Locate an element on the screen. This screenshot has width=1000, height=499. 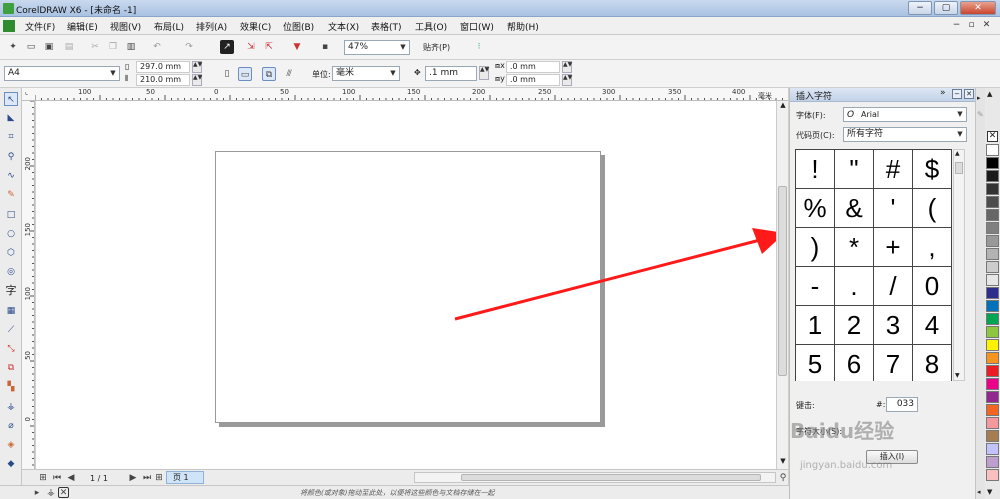
print-icon: ▤ is located at coordinates (69, 47).